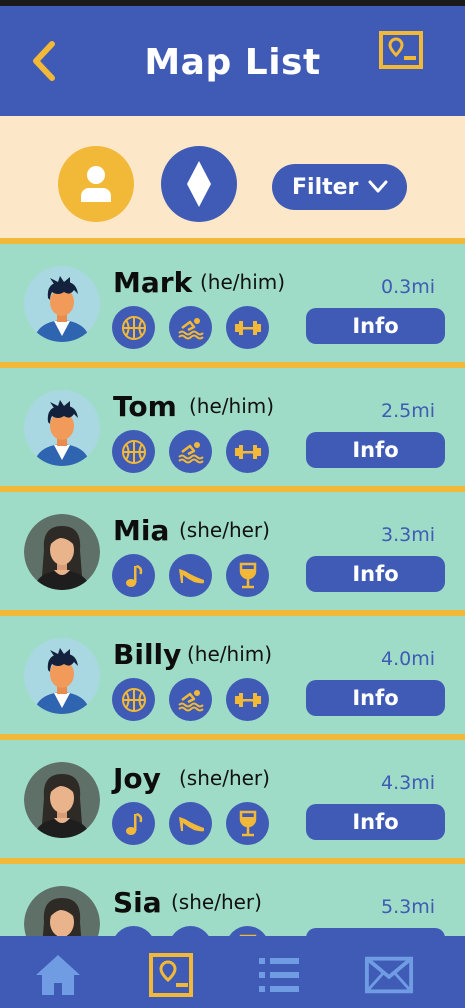  I want to click on compass-icon, so click(199, 184).